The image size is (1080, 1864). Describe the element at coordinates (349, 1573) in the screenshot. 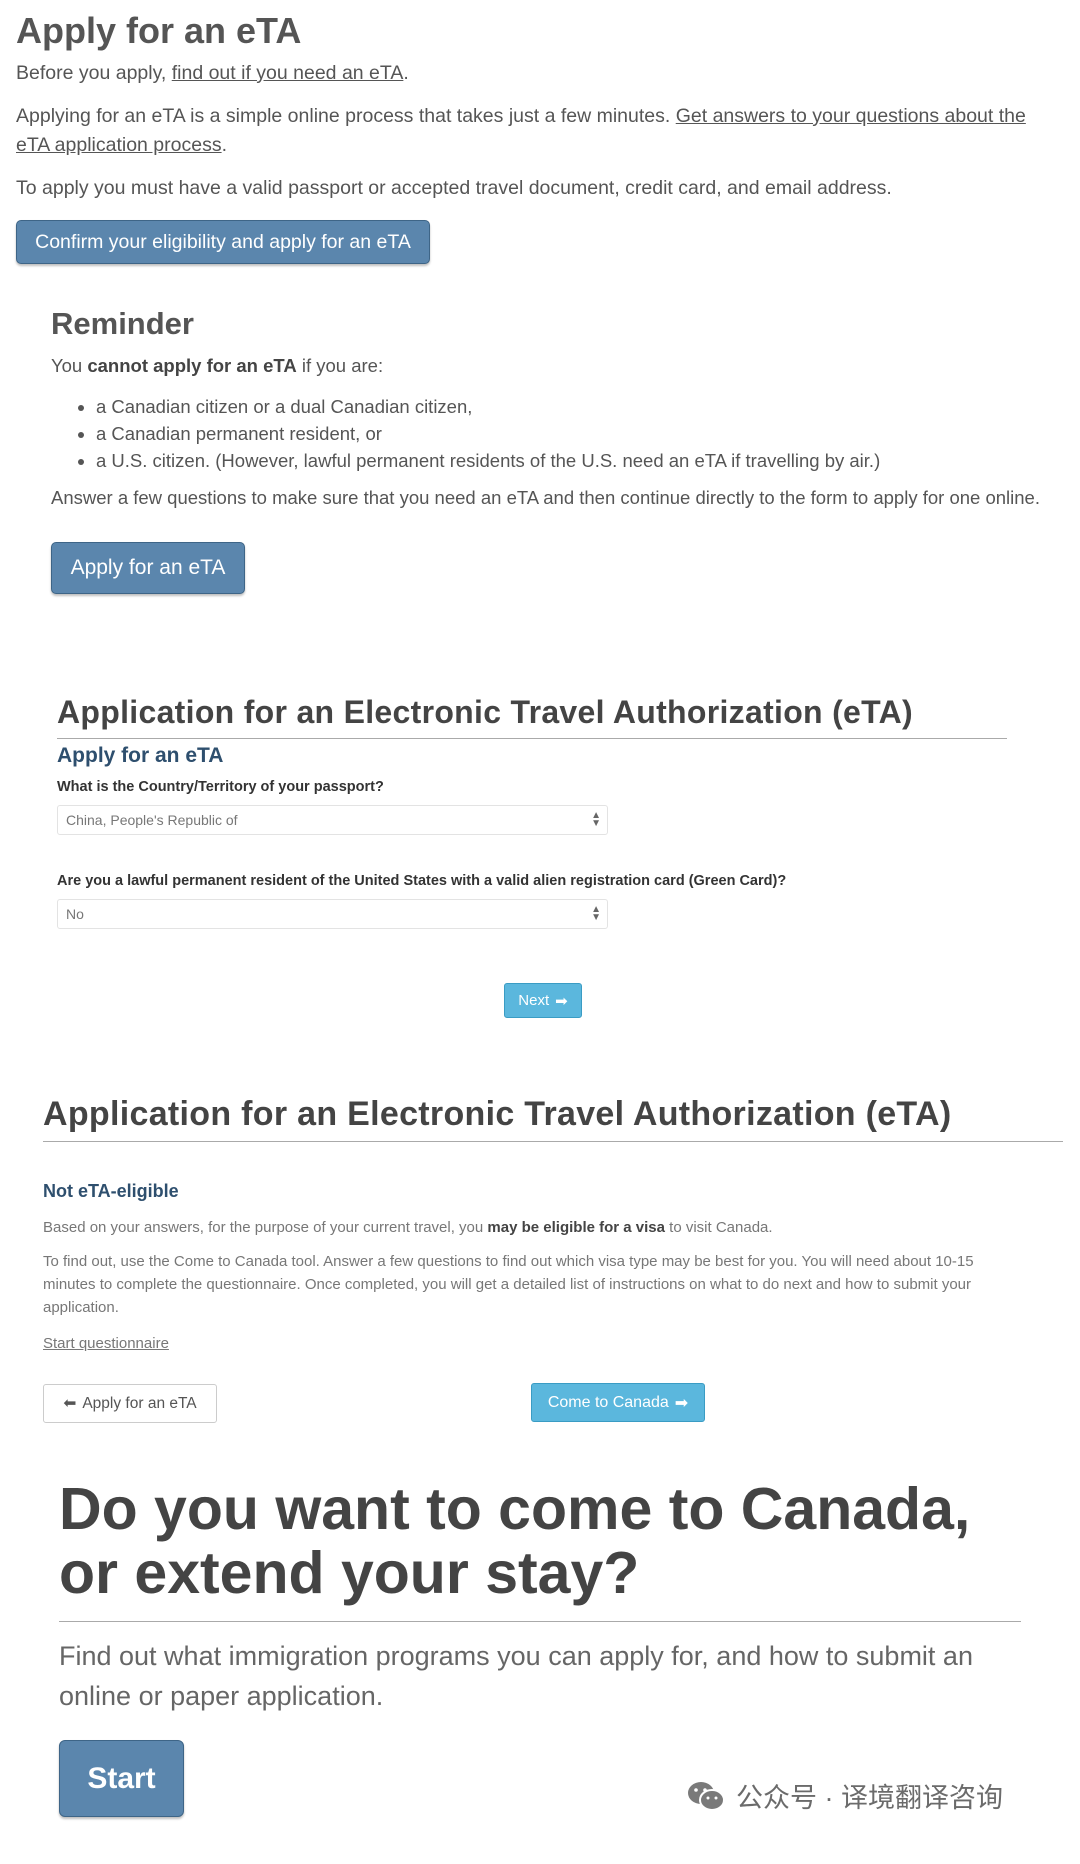

I see `heading-line-2: or extend your stay?` at that location.